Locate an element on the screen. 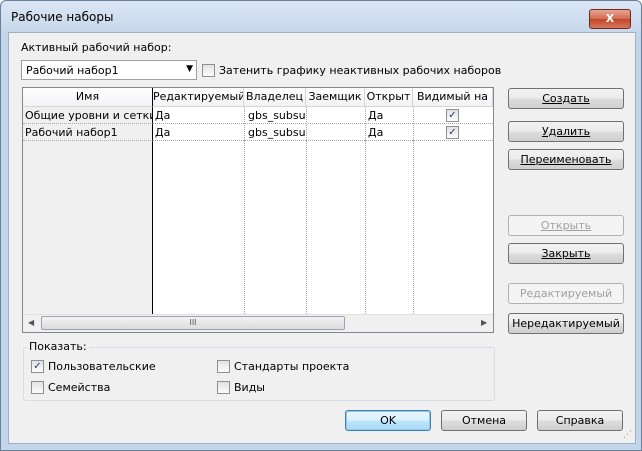 This screenshot has height=451, width=642. cancel-button: Отмена is located at coordinates (484, 420).